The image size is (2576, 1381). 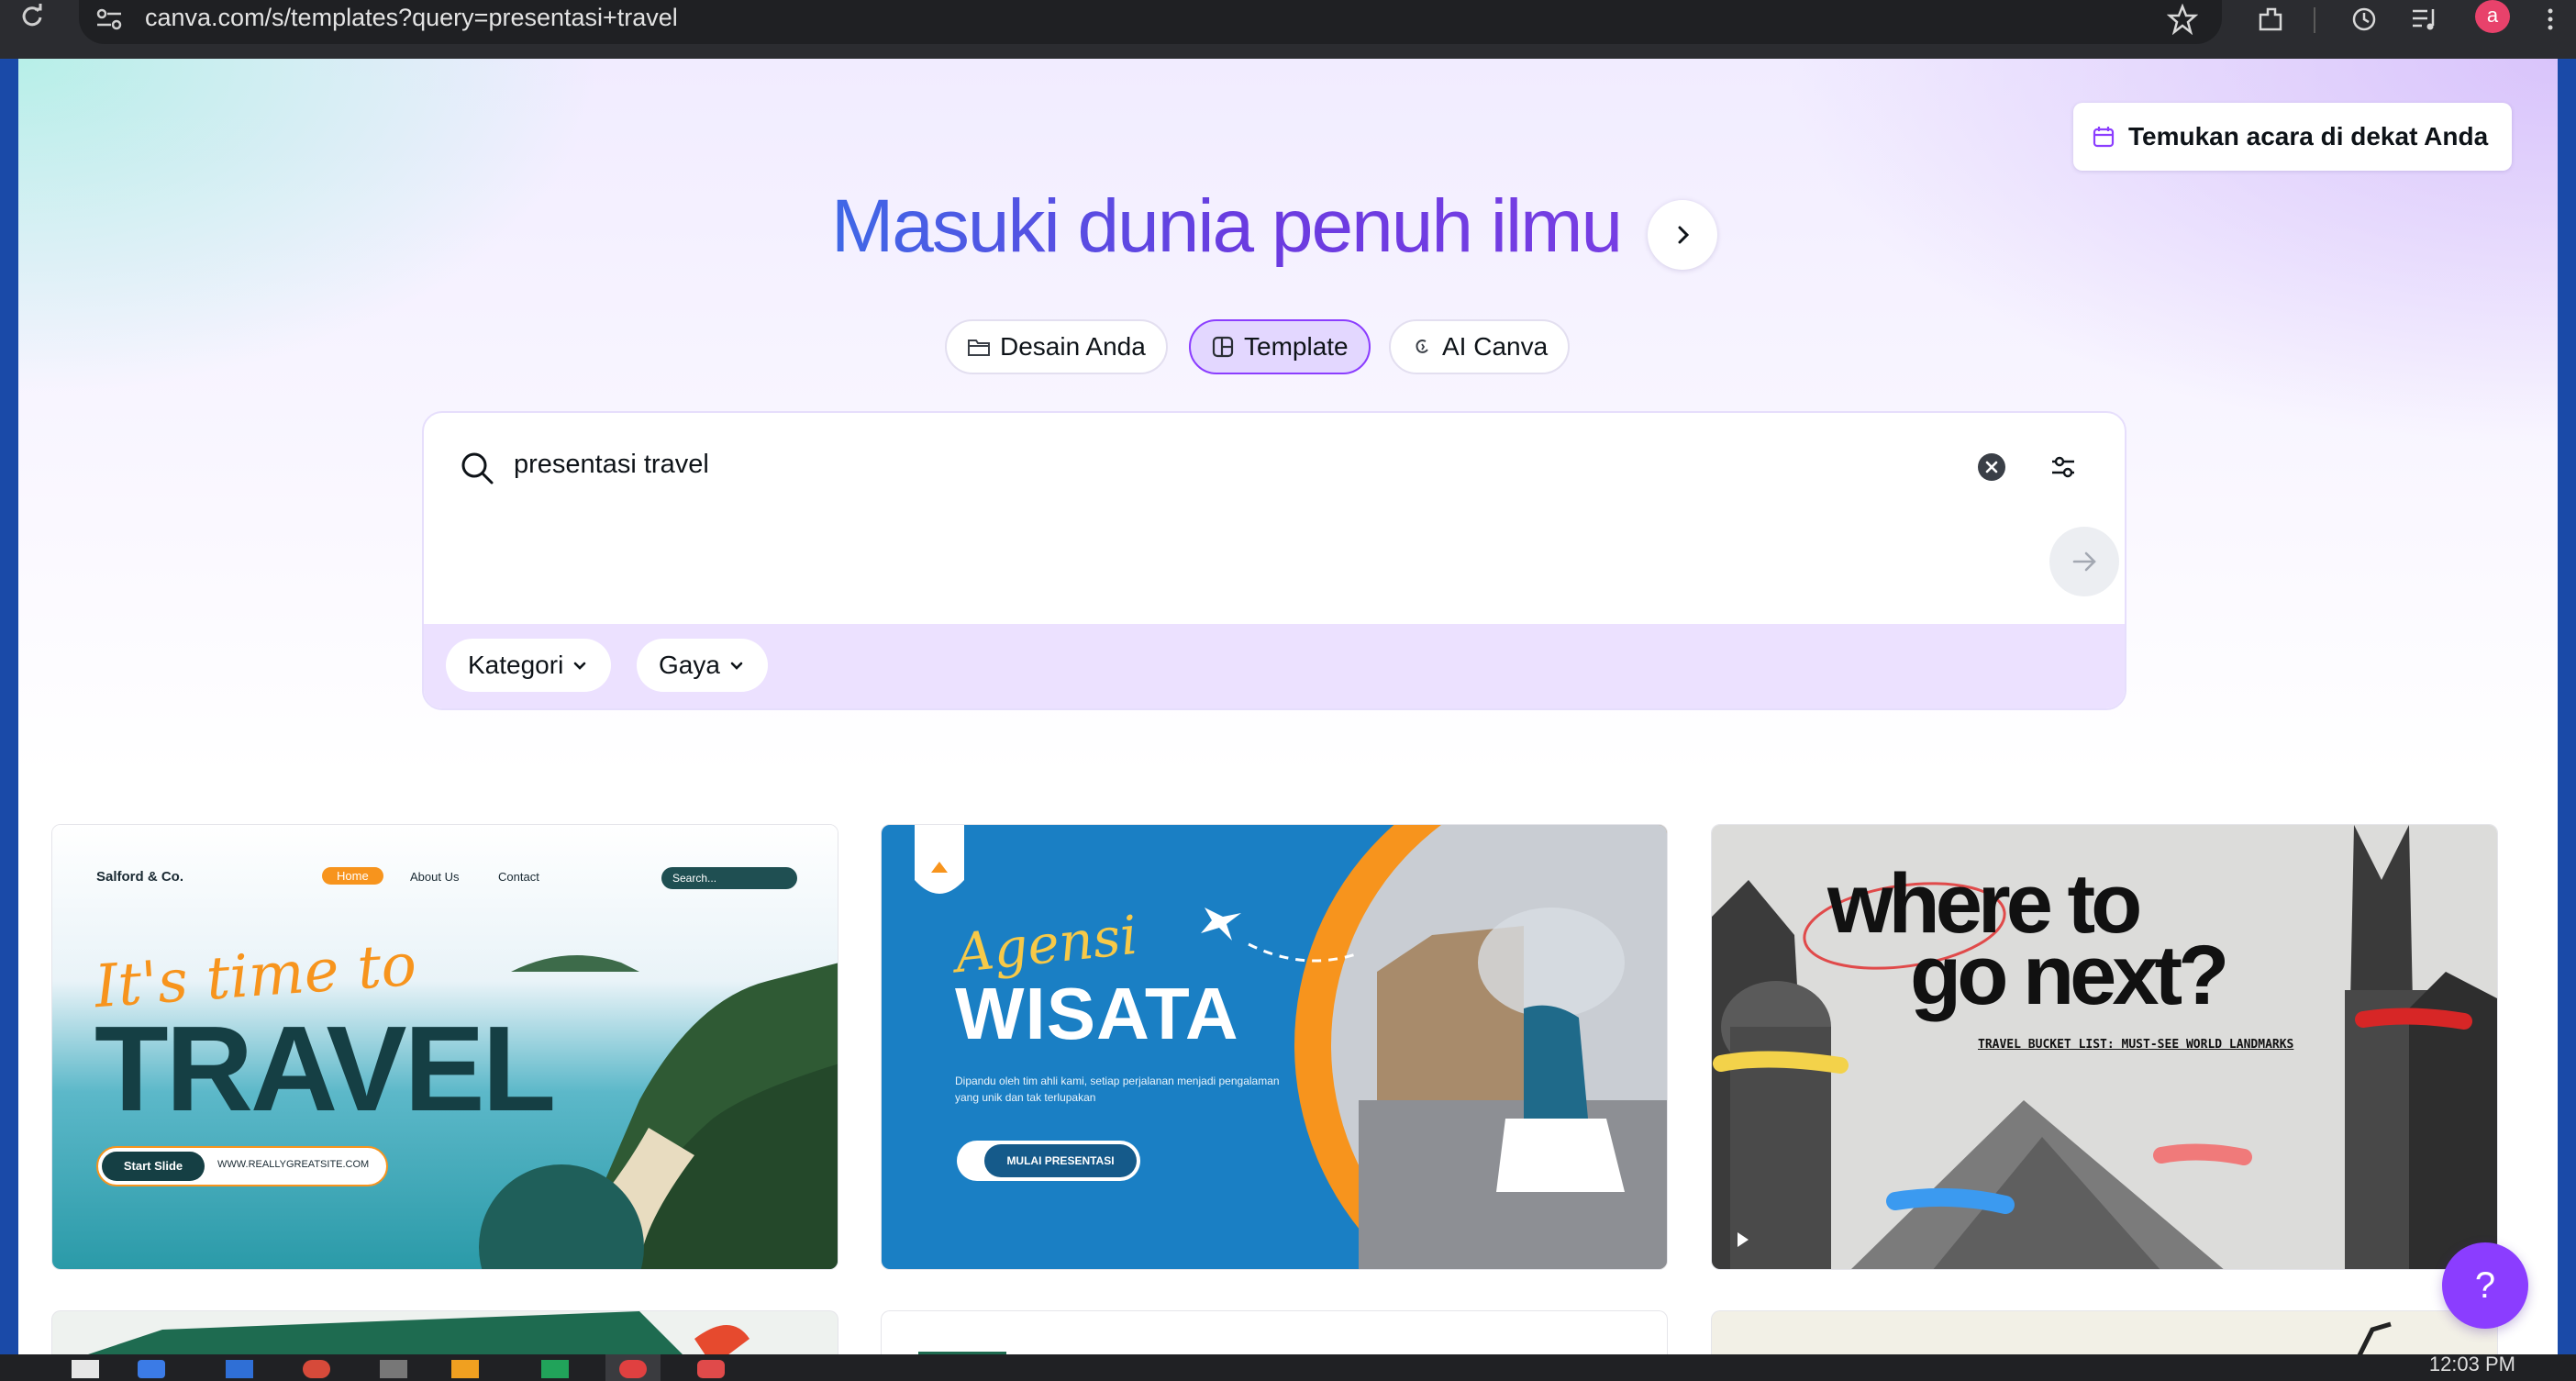 What do you see at coordinates (2485, 1285) in the screenshot?
I see `help-button: ?` at bounding box center [2485, 1285].